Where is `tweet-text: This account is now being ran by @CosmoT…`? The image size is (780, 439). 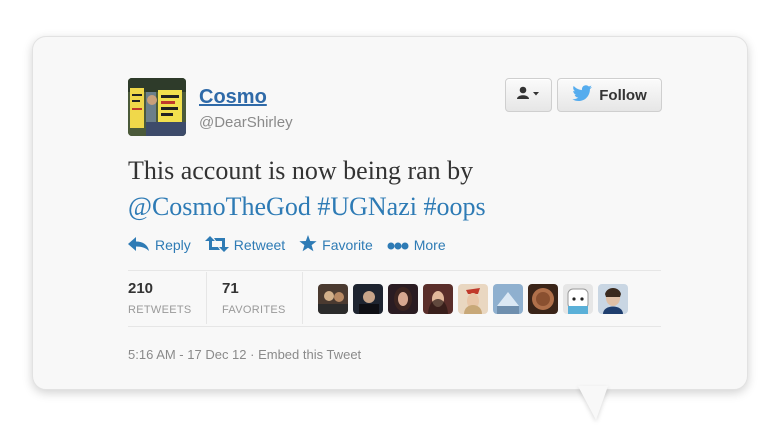
tweet-text: This account is now being ran by @CosmoT… is located at coordinates (408, 189).